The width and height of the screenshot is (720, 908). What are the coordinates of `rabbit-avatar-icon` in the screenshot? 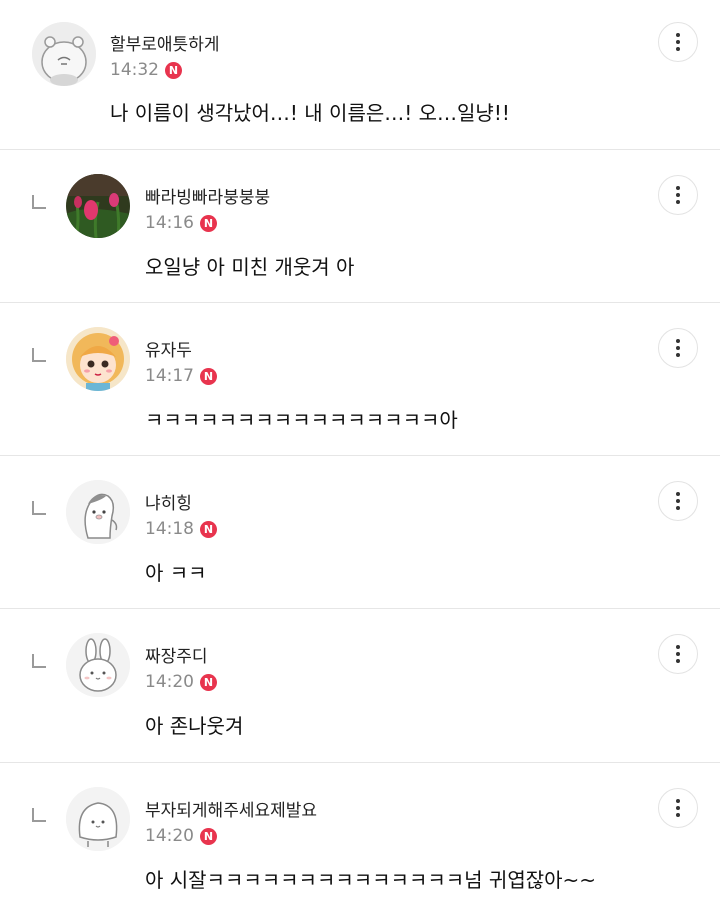 It's located at (98, 665).